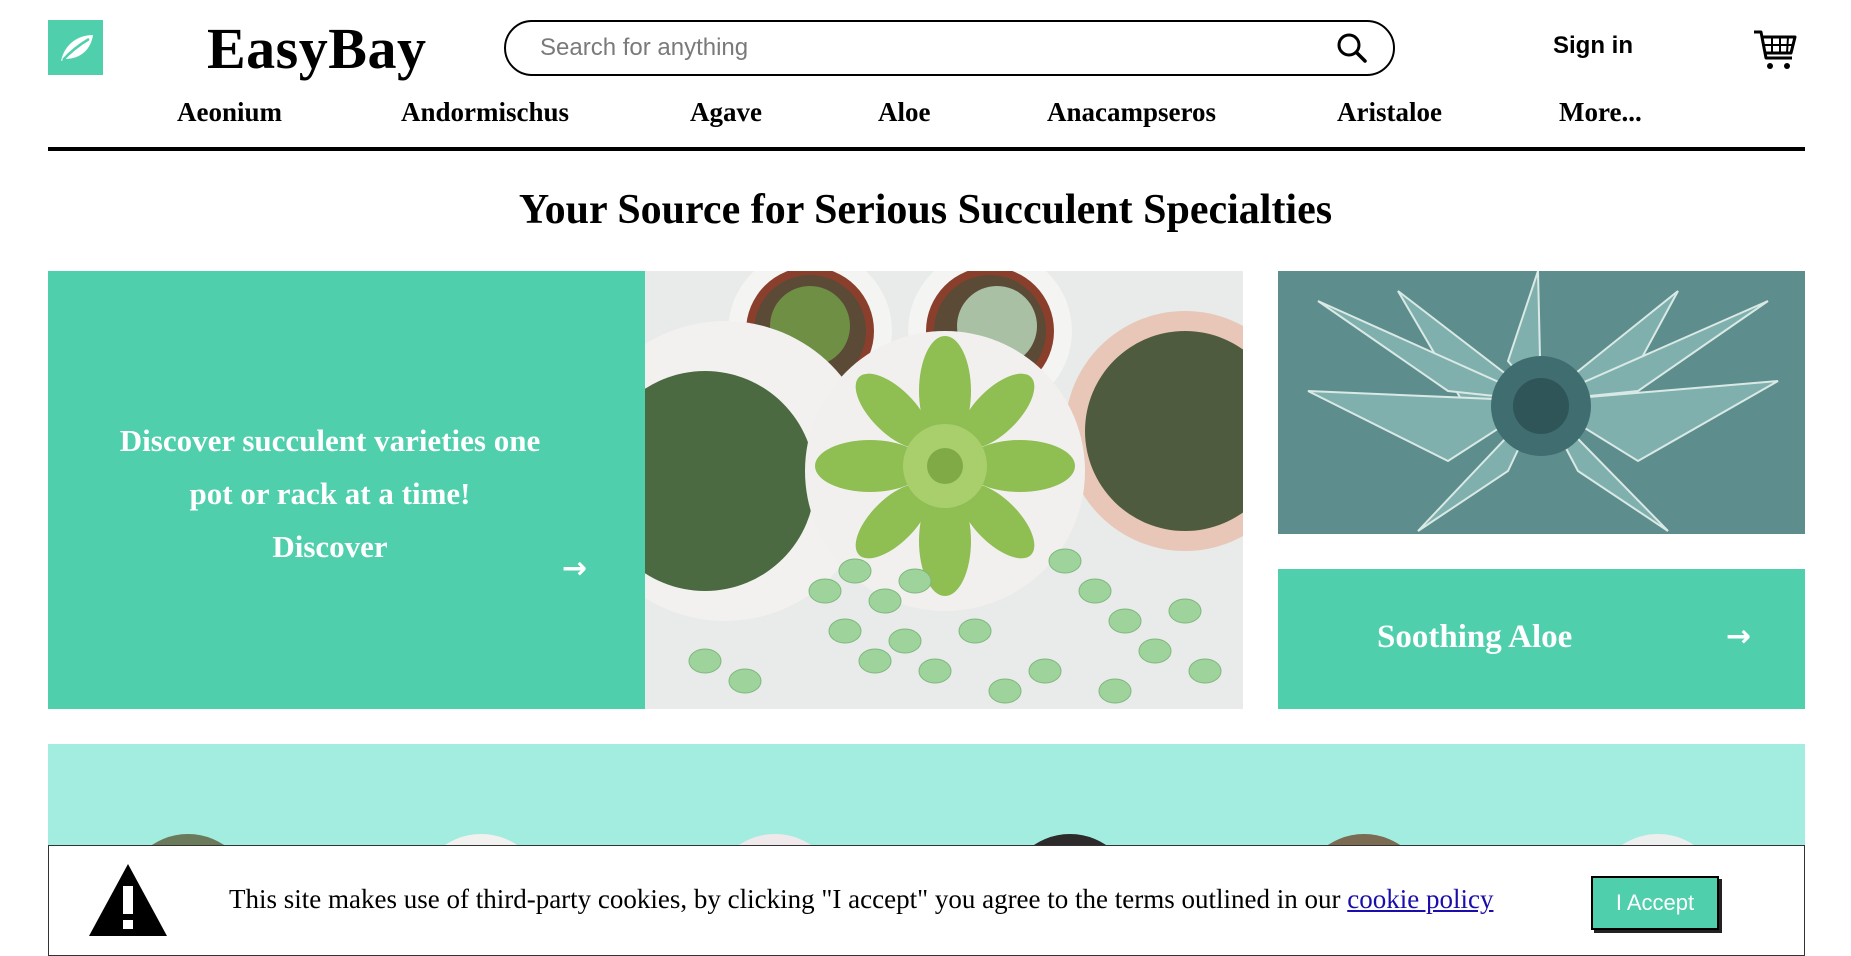 This screenshot has height=956, width=1851. I want to click on succulent-pots-image, so click(944, 490).